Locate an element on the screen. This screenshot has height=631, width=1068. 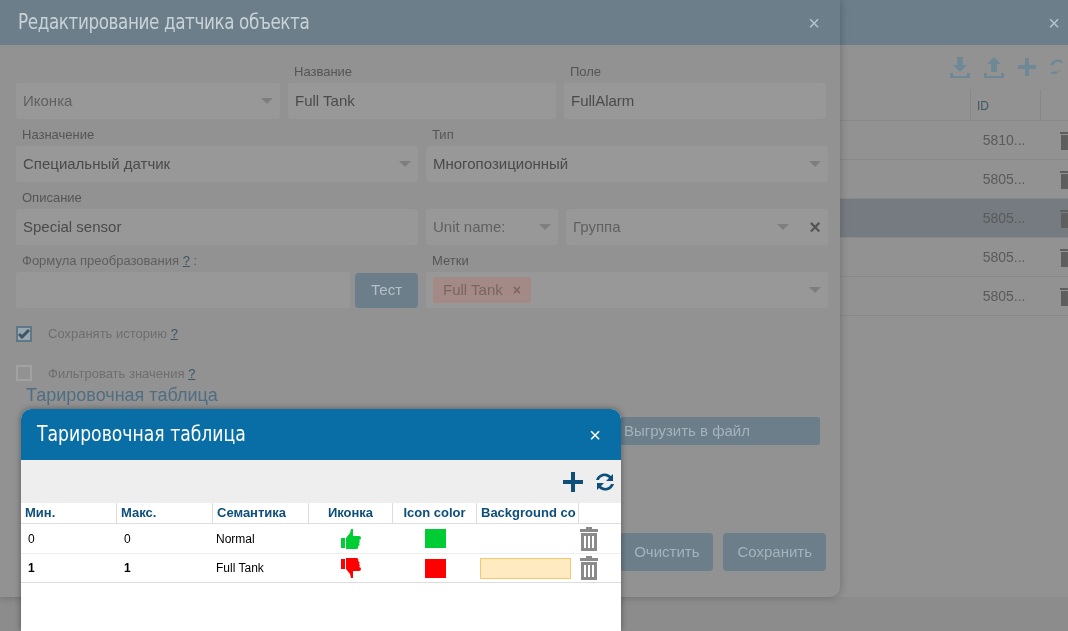
export-button: Выгрузить в файл is located at coordinates (720, 431).